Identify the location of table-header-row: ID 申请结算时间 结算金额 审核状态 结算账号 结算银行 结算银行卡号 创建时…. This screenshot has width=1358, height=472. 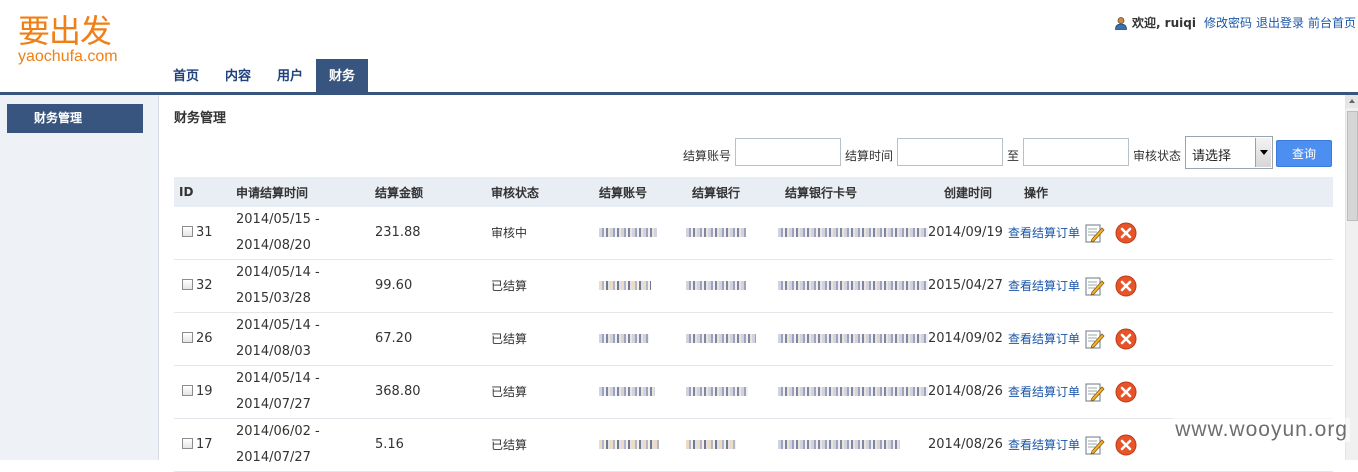
(753, 192).